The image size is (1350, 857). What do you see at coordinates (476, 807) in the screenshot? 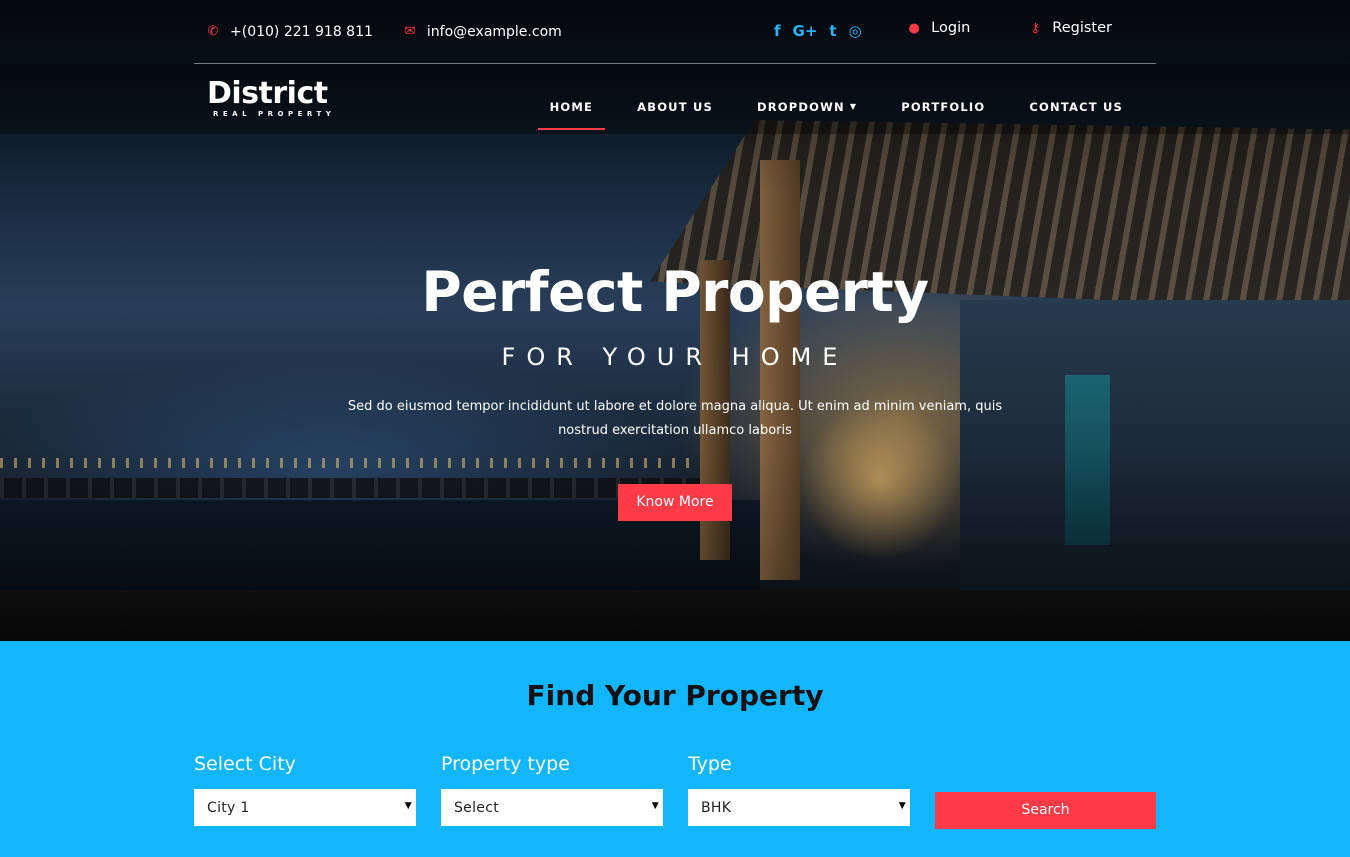
I see `property-type-select-value: Select` at bounding box center [476, 807].